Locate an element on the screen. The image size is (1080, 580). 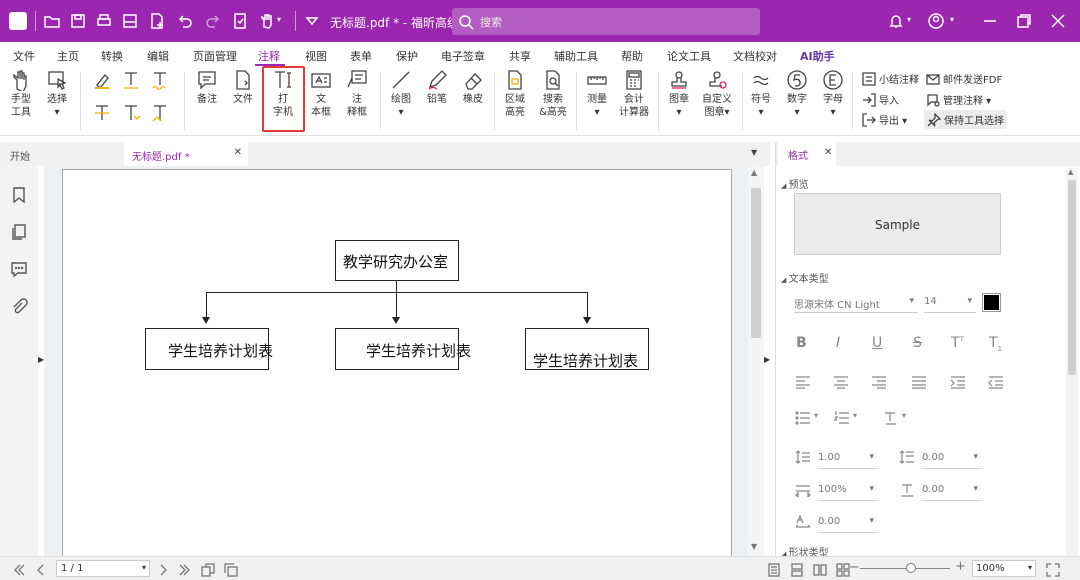
zoom-level-select: 100% ▾ is located at coordinates (1004, 568).